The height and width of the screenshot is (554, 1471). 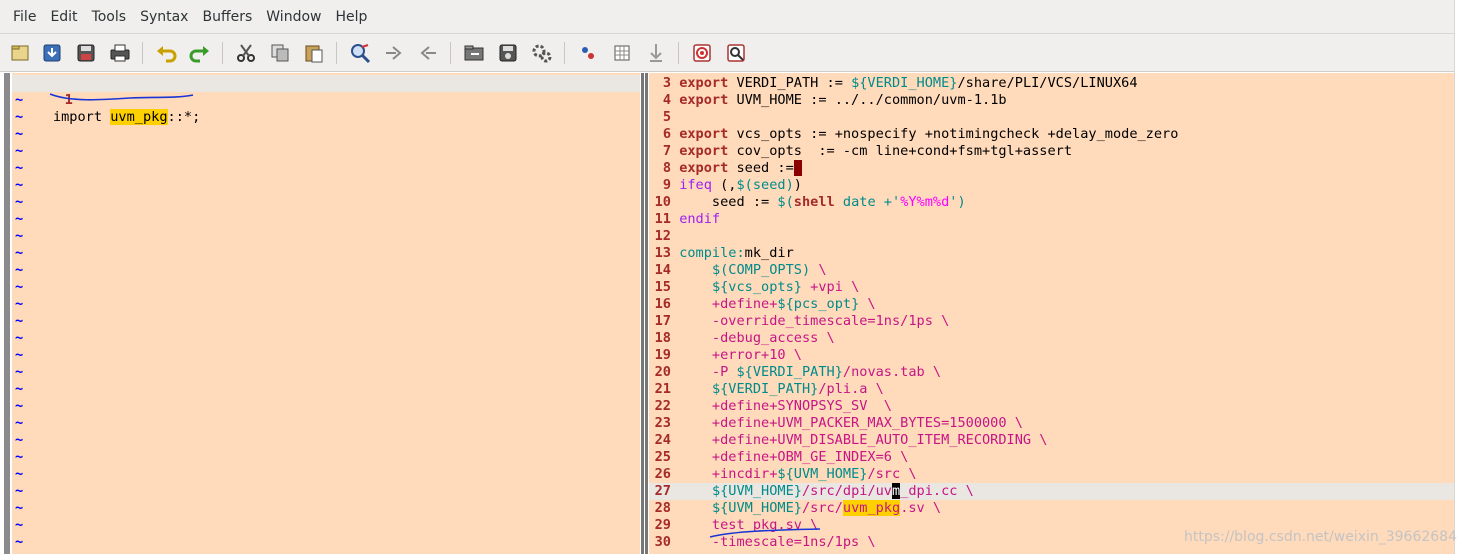 I want to click on line-number: 22, so click(x=662, y=406).